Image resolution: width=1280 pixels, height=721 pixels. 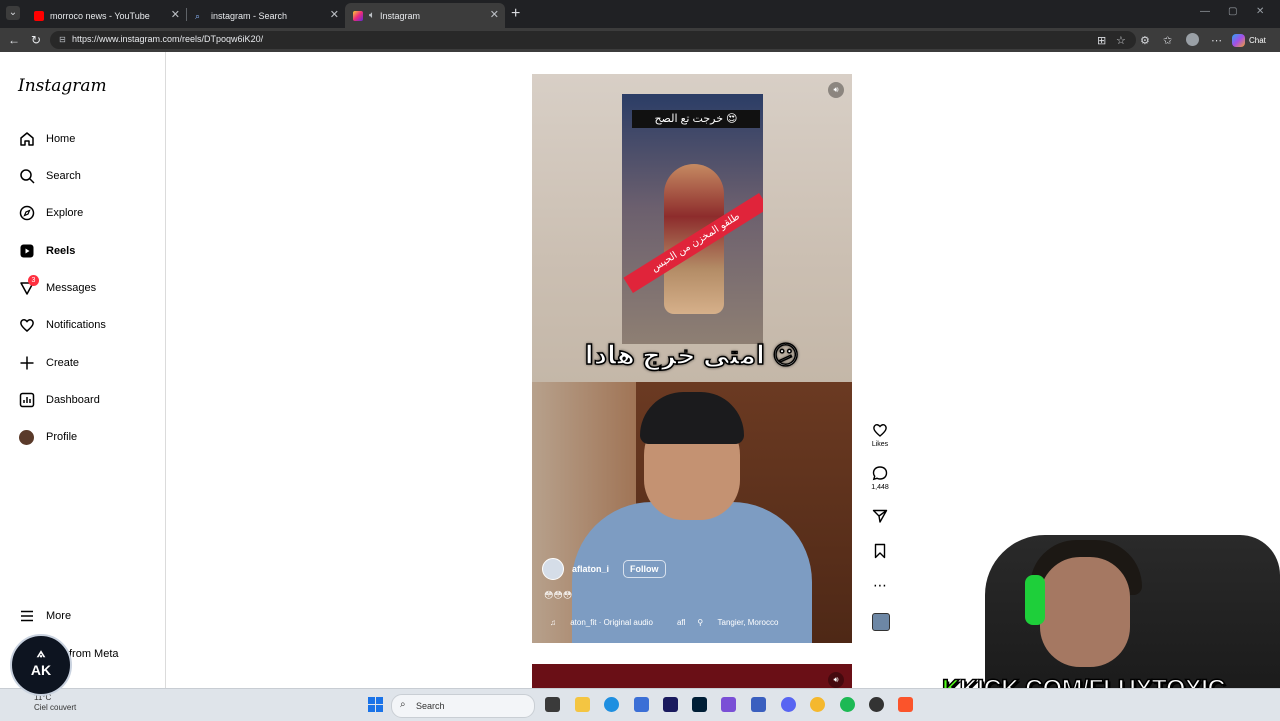 What do you see at coordinates (681, 622) in the screenshot?
I see `audio-extra: afl` at bounding box center [681, 622].